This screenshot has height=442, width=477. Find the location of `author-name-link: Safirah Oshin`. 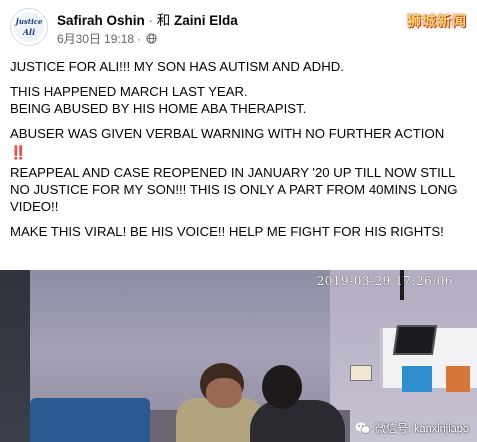

author-name-link: Safirah Oshin is located at coordinates (101, 20).